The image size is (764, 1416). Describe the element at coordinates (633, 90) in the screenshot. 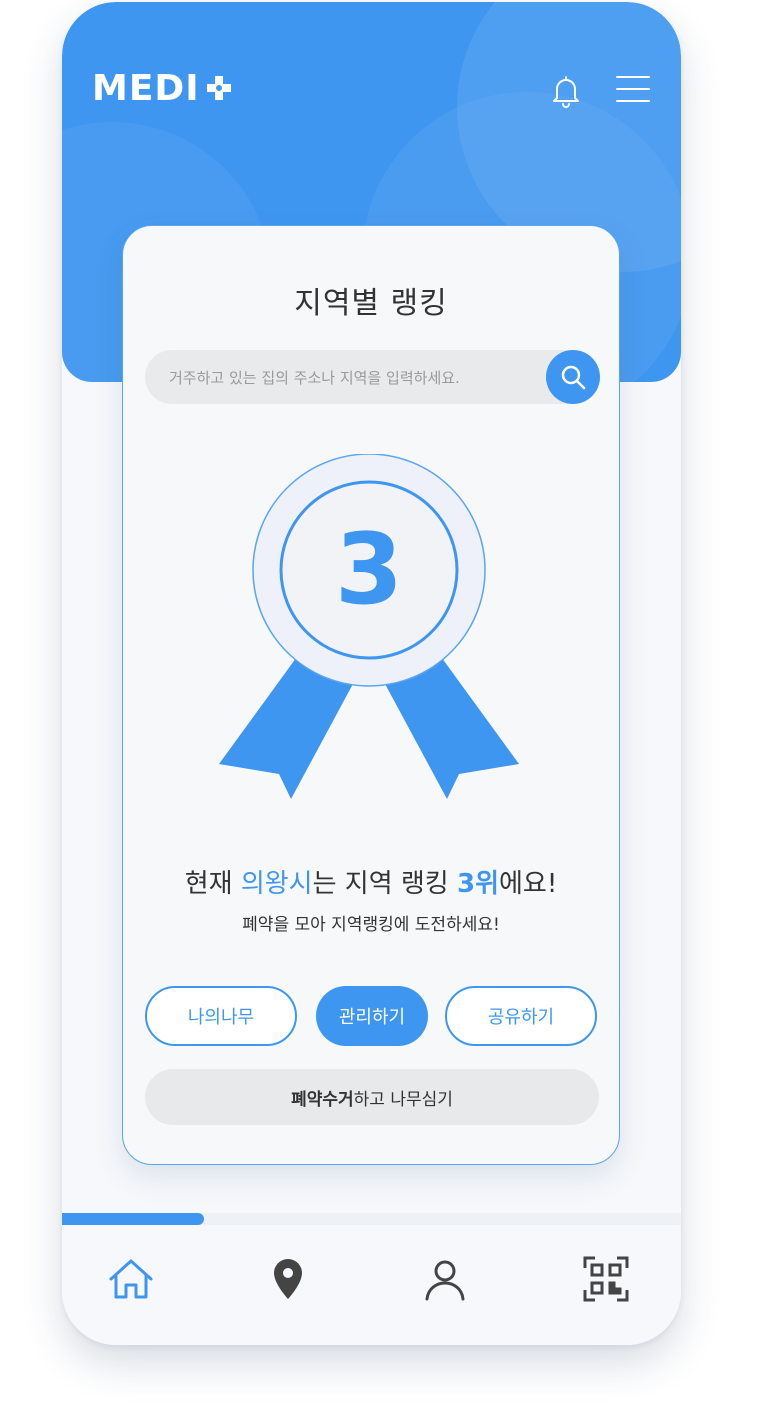

I see `menu-icon` at that location.